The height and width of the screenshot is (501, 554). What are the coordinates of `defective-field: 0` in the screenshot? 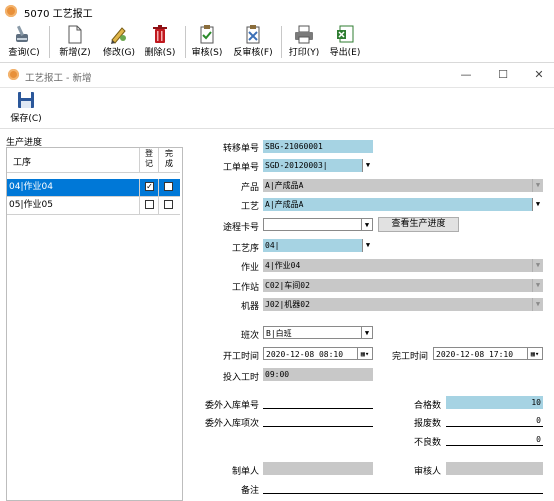 It's located at (494, 439).